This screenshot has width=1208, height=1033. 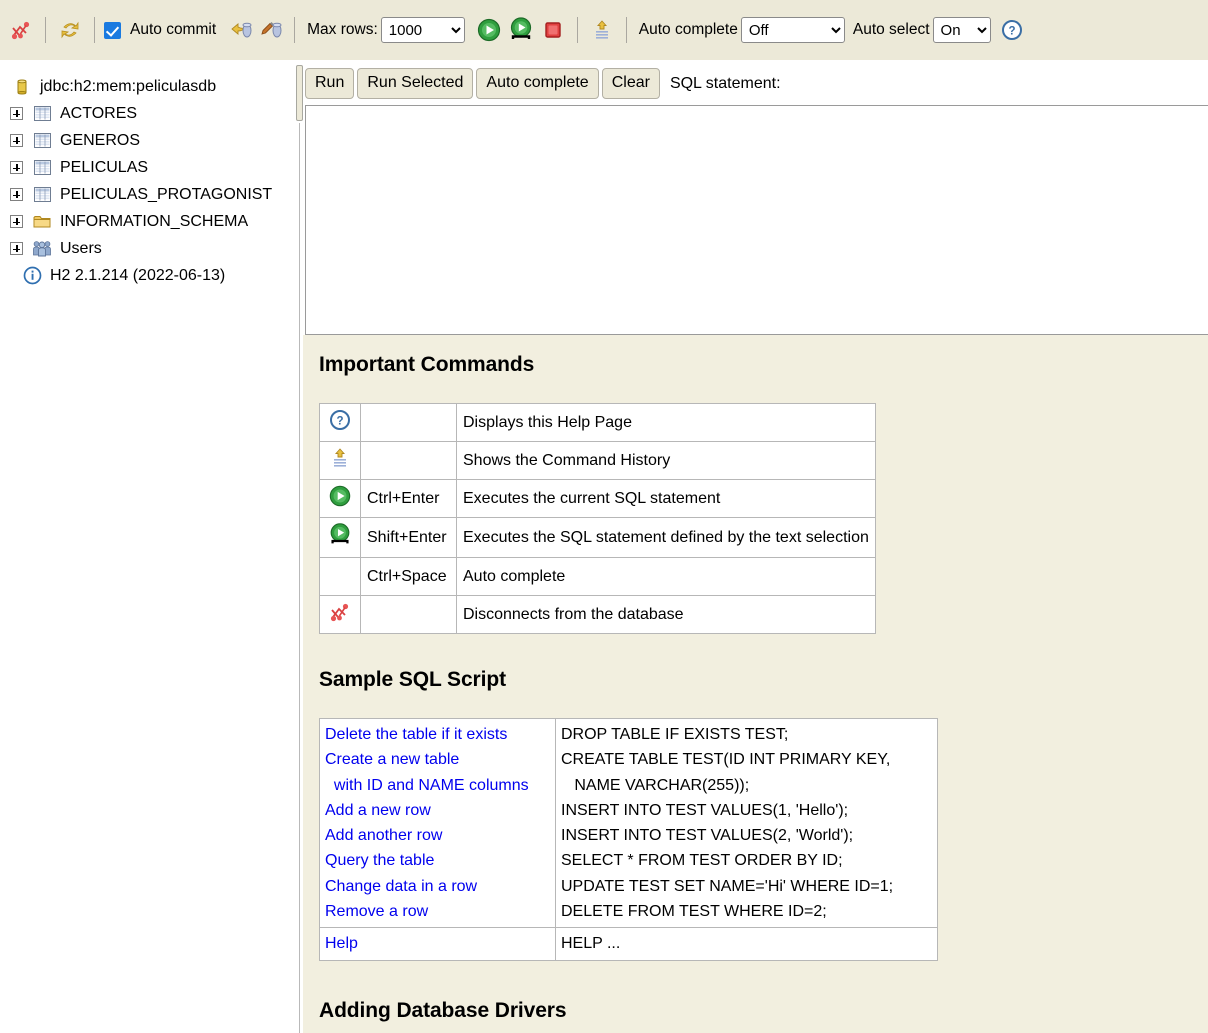 What do you see at coordinates (694, 912) in the screenshot?
I see `sql-line: DELETE FROM TEST WHERE ID=2;` at bounding box center [694, 912].